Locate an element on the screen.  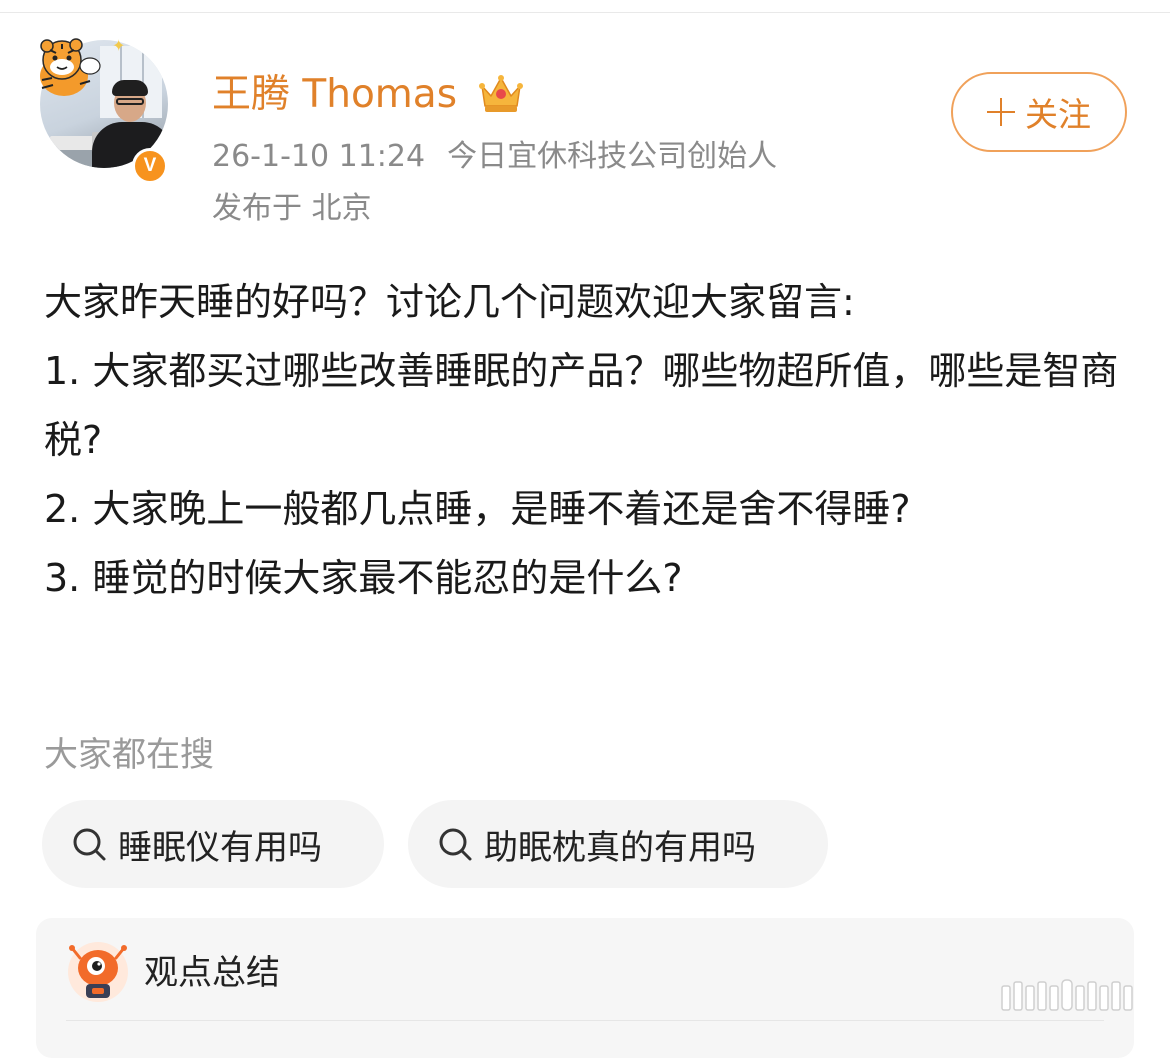
search-suggestion-label: 睡眠仪有用吗 is located at coordinates (220, 847).